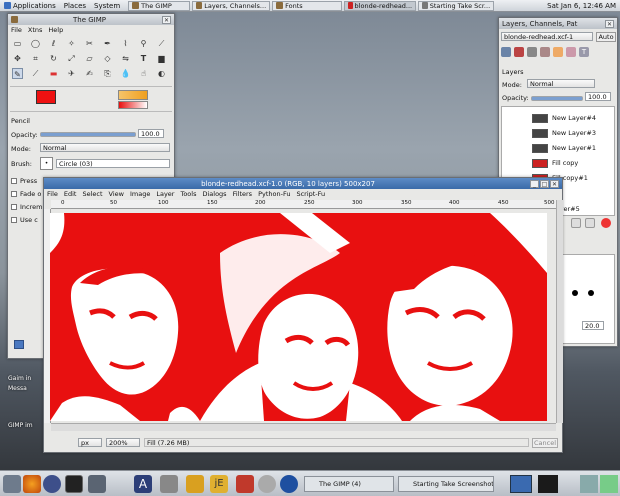  Describe the element at coordinates (19, 378) in the screenshot. I see `desktop-icon-label: Gaim in` at that location.